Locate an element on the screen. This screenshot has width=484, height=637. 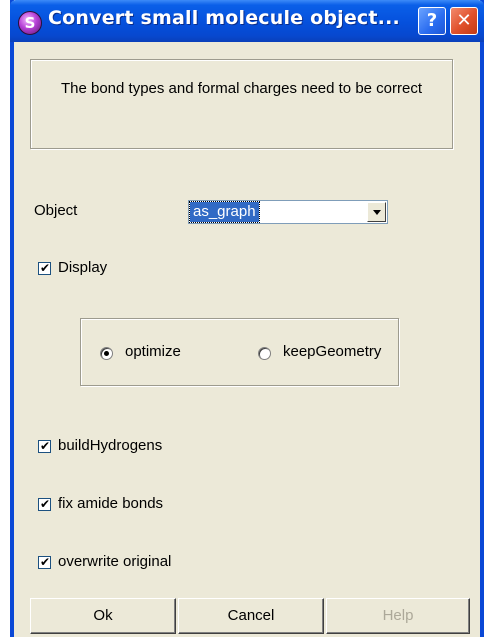
help-button: Help is located at coordinates (398, 616).